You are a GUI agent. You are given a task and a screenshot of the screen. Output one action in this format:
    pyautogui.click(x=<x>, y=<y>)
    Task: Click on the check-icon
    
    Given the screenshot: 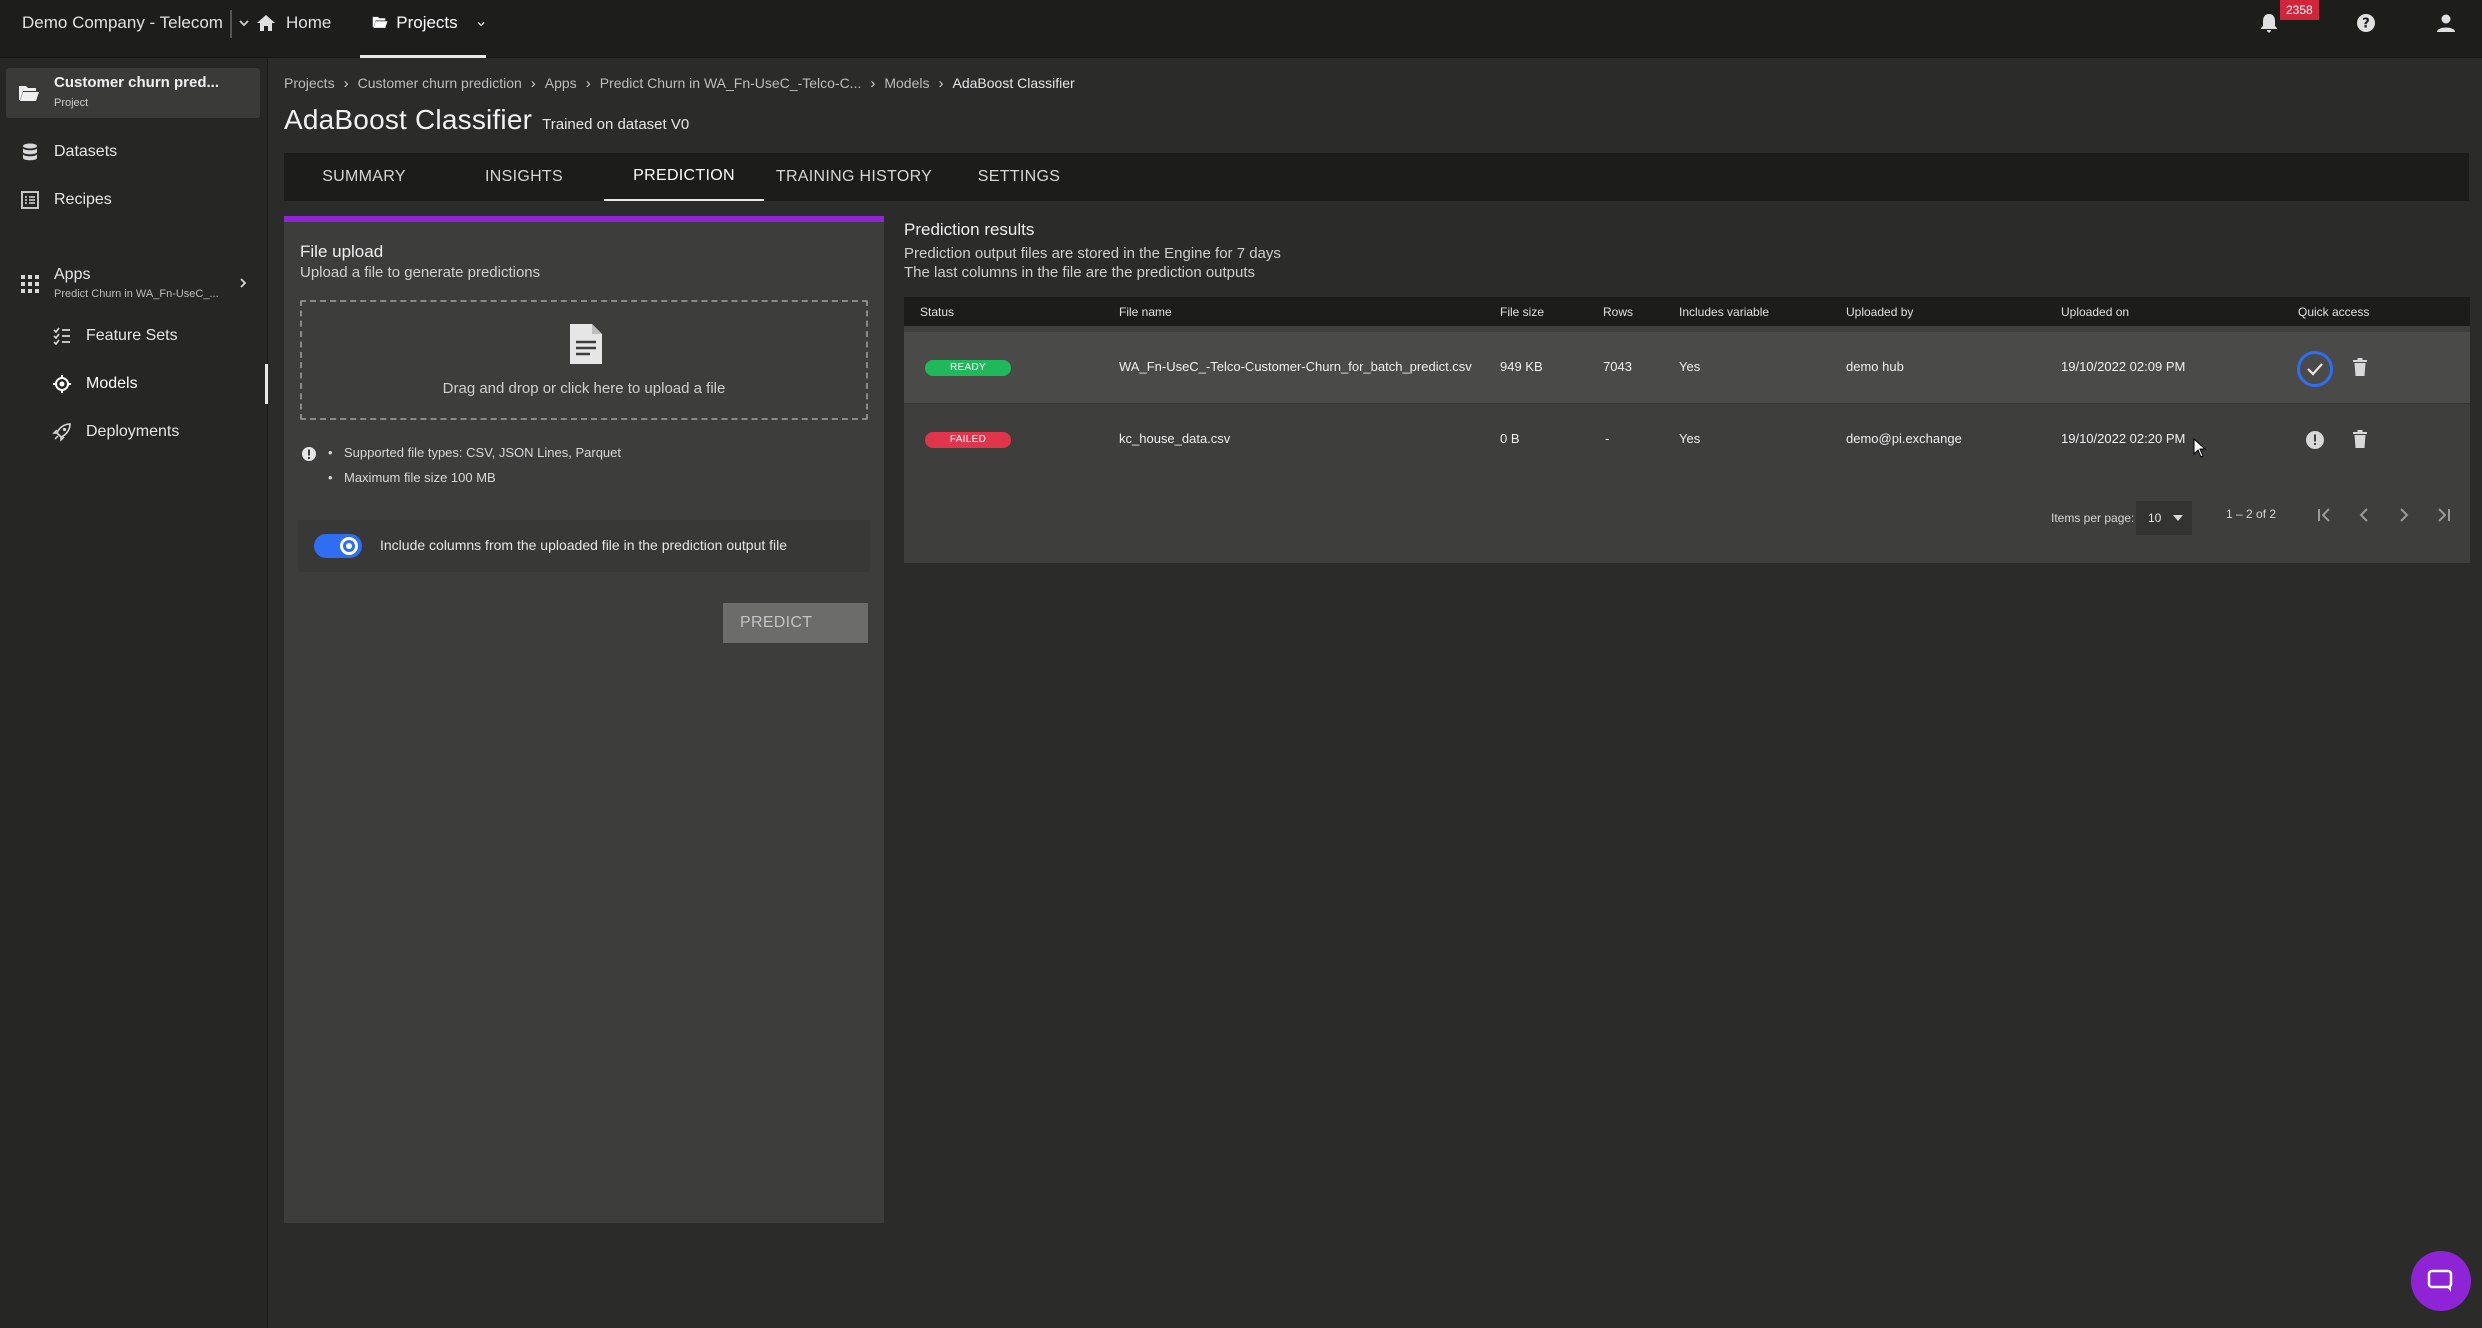 What is the action you would take?
    pyautogui.click(x=2315, y=369)
    